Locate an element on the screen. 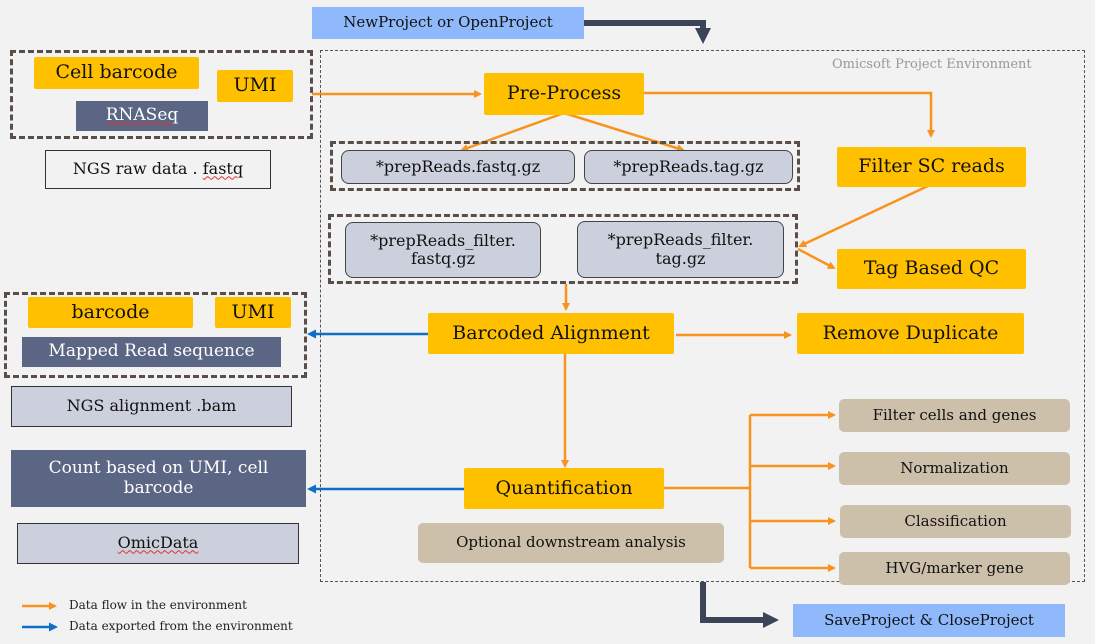  environment-label: Omicsoft Project Environment is located at coordinates (932, 64).